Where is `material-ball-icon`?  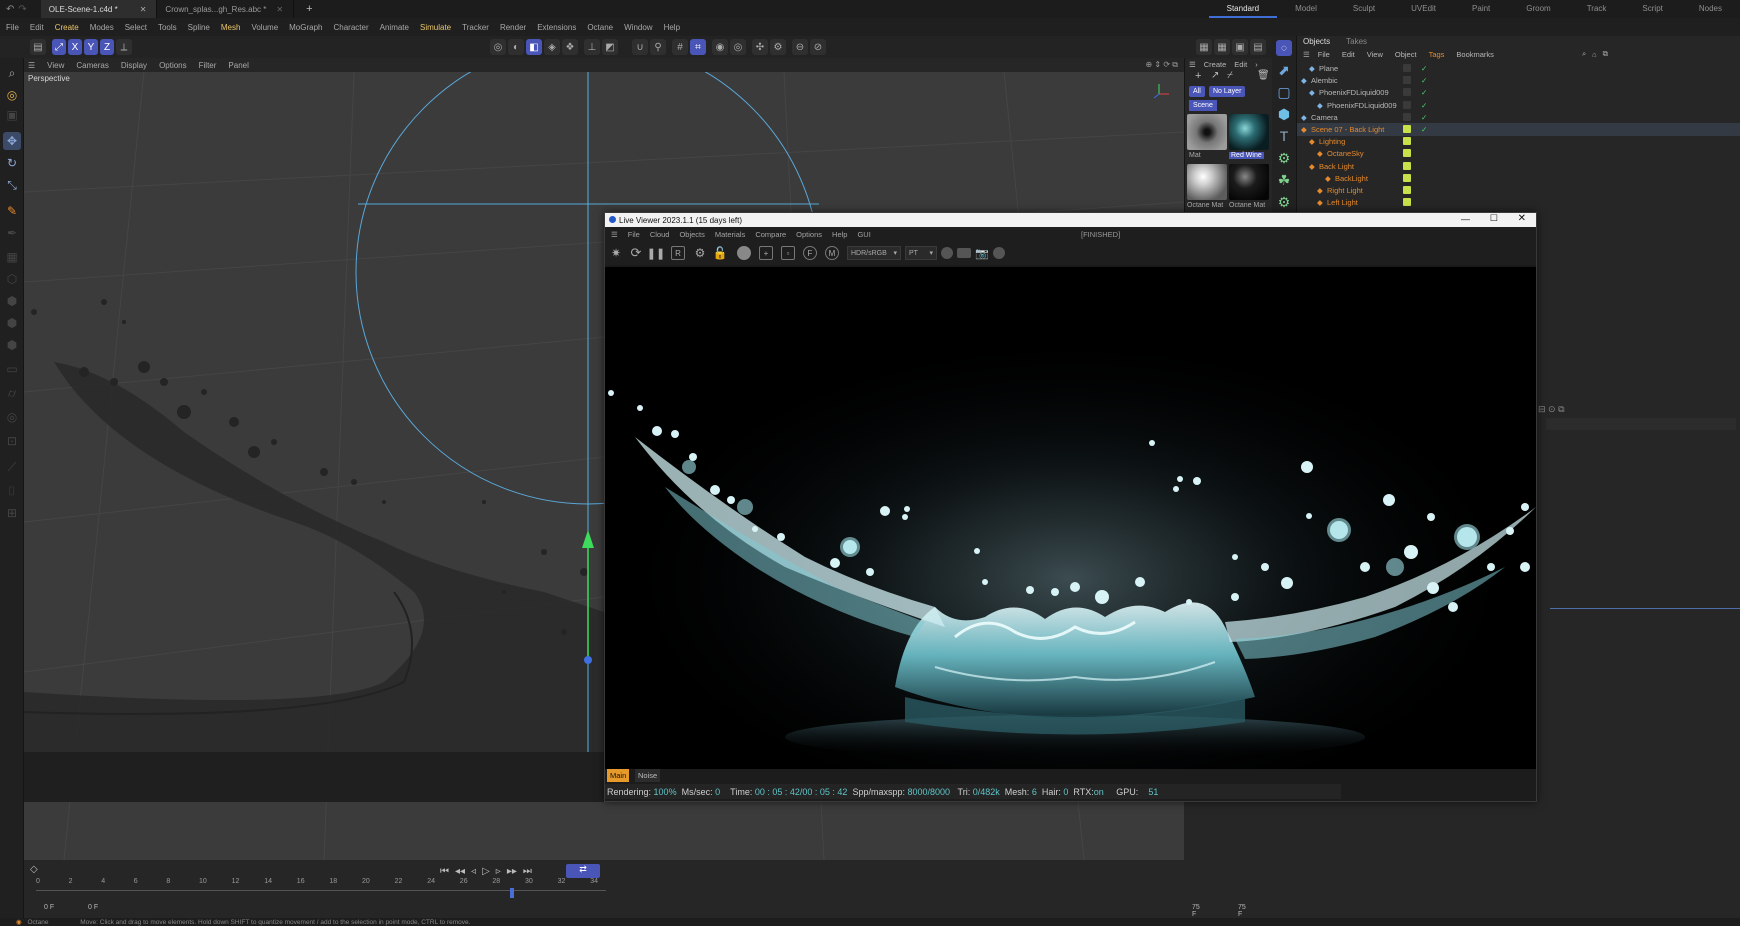 material-ball-icon is located at coordinates (744, 253).